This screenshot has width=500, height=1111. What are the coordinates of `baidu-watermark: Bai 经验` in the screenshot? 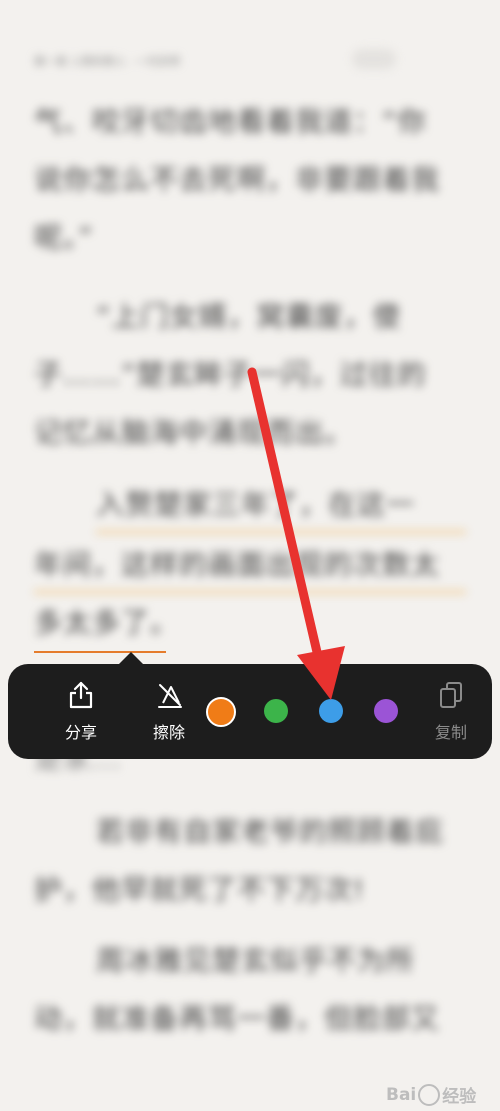 It's located at (431, 1094).